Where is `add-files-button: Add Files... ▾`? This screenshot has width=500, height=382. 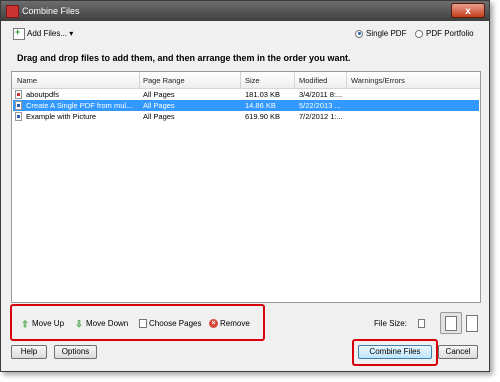 add-files-button: Add Files... ▾ is located at coordinates (43, 33).